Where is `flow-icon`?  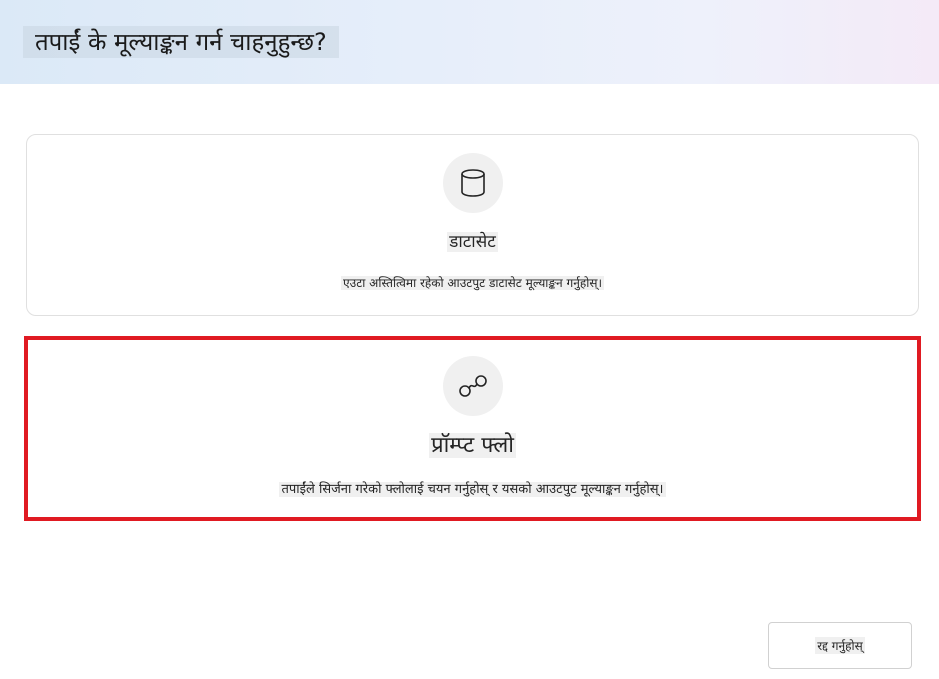
flow-icon is located at coordinates (472, 386).